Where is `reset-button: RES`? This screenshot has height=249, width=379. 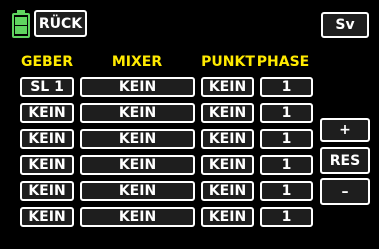
reset-button: RES is located at coordinates (345, 160).